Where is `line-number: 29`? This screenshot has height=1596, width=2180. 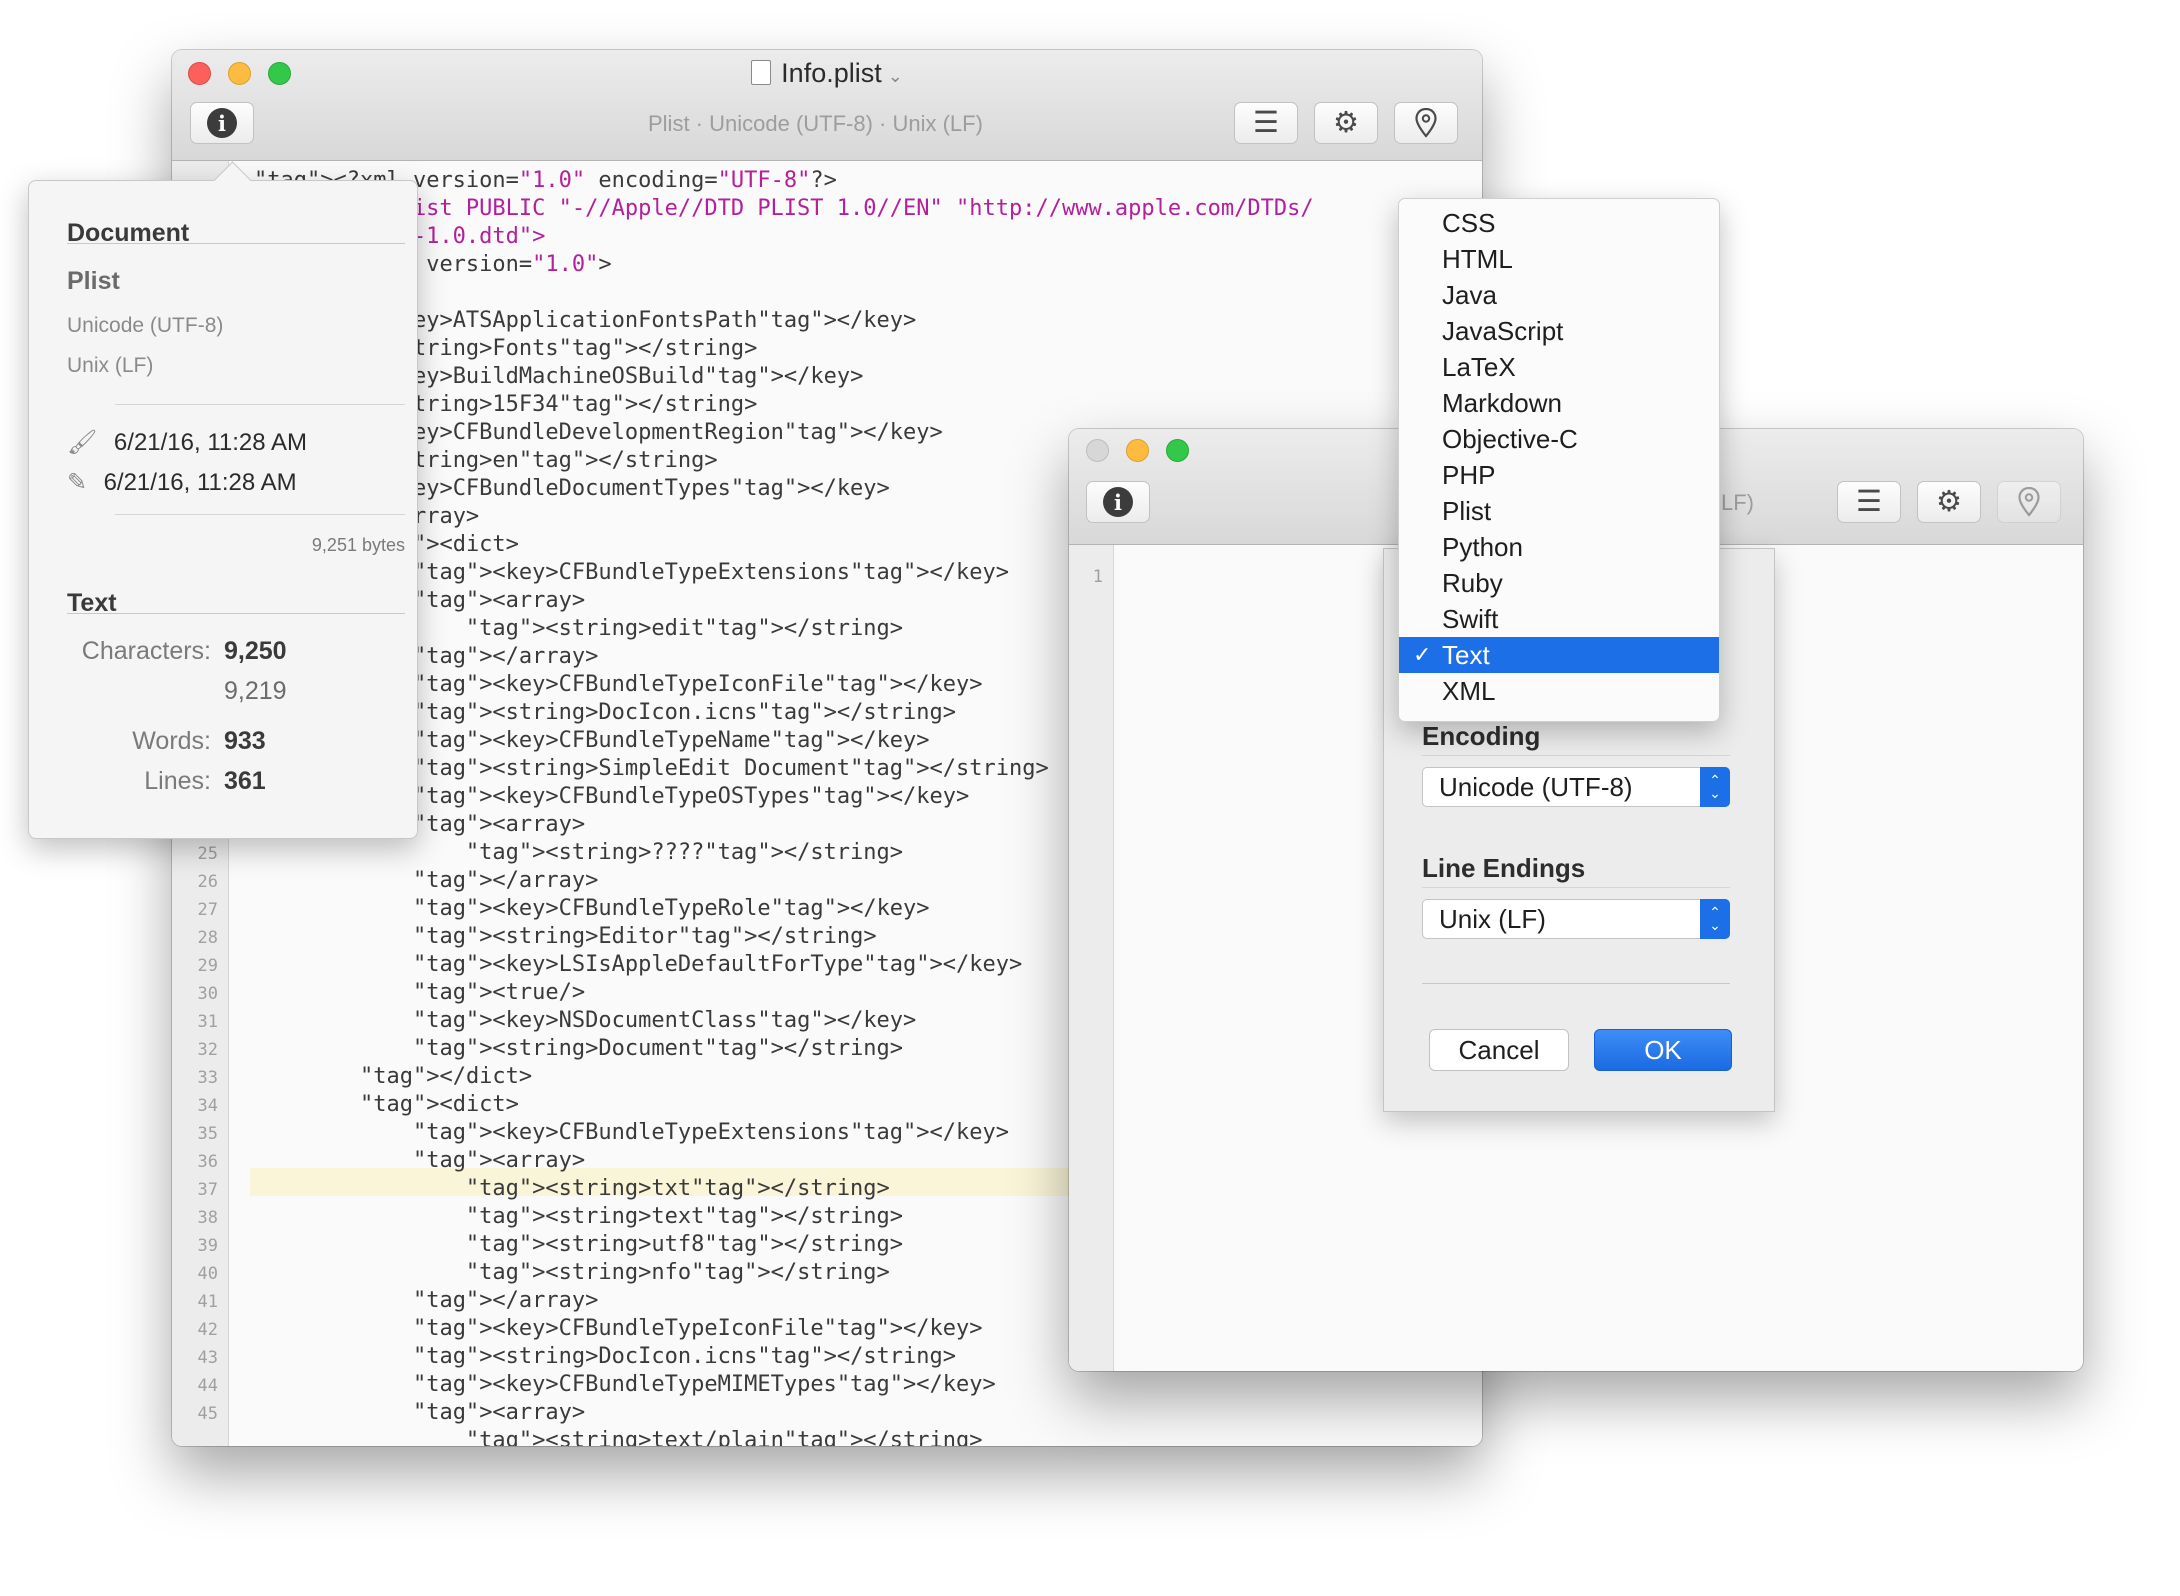
line-number: 29 is located at coordinates (207, 966).